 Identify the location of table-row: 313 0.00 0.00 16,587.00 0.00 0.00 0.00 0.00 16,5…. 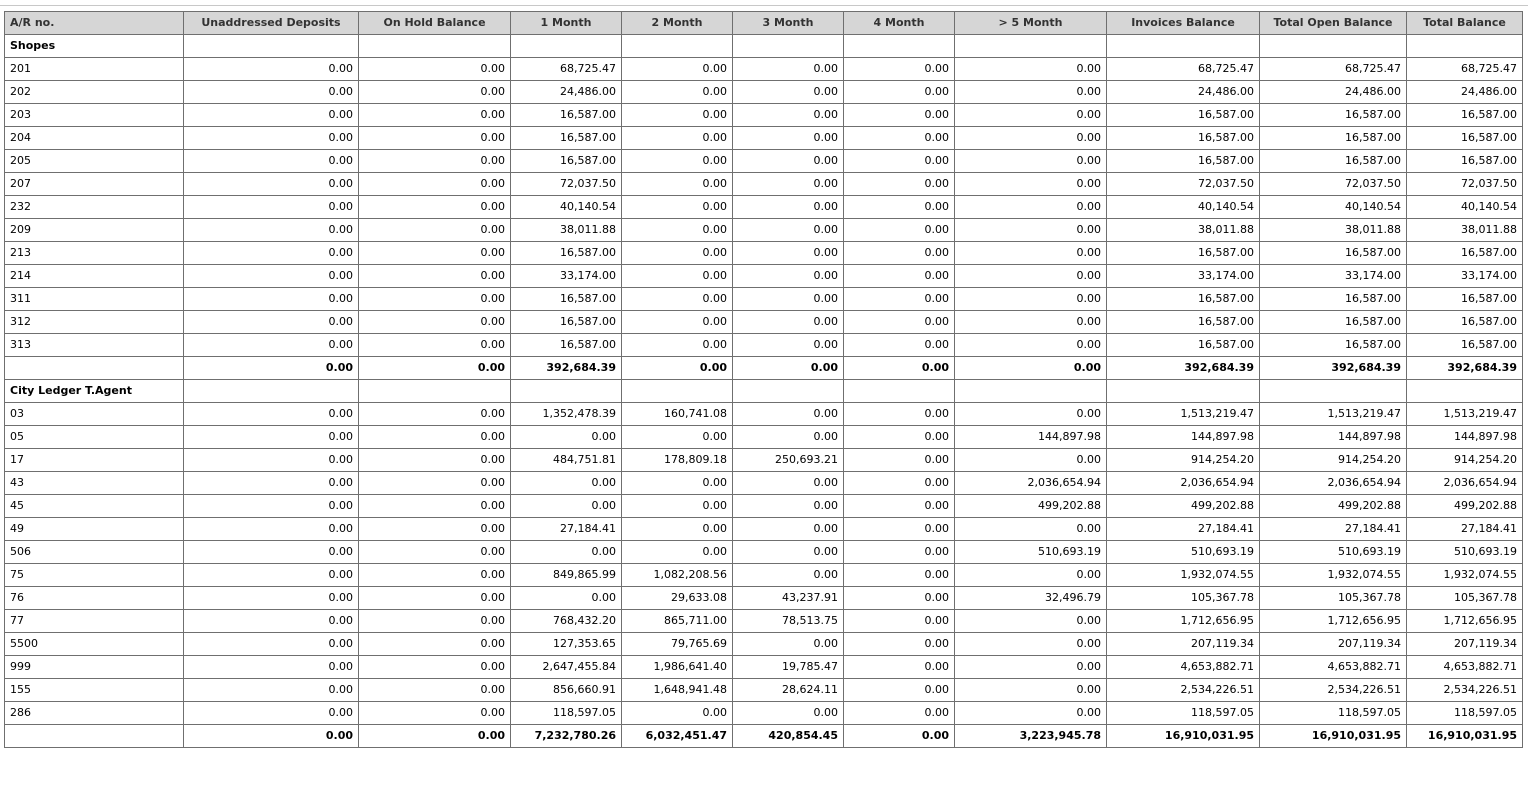
(763, 345).